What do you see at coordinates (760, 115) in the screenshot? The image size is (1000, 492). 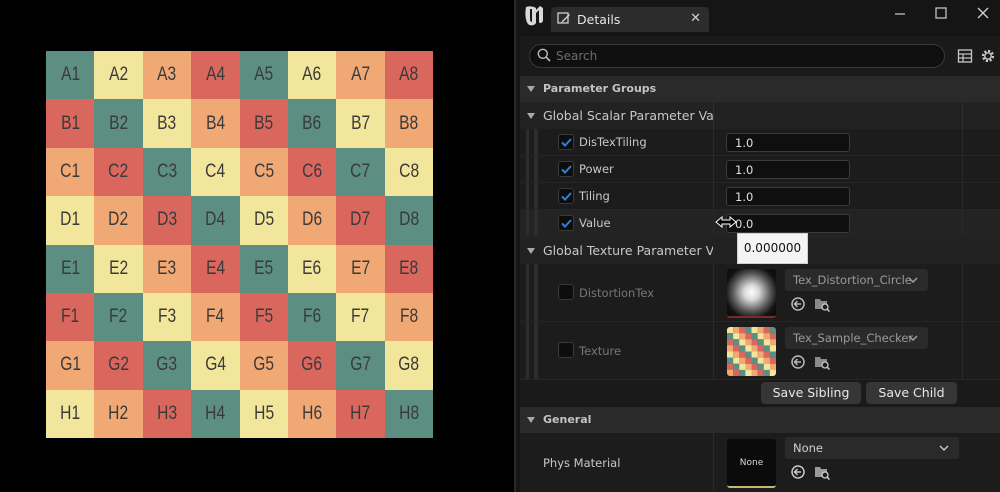 I see `section-global-scalar: Global Scalar Parameter Values` at bounding box center [760, 115].